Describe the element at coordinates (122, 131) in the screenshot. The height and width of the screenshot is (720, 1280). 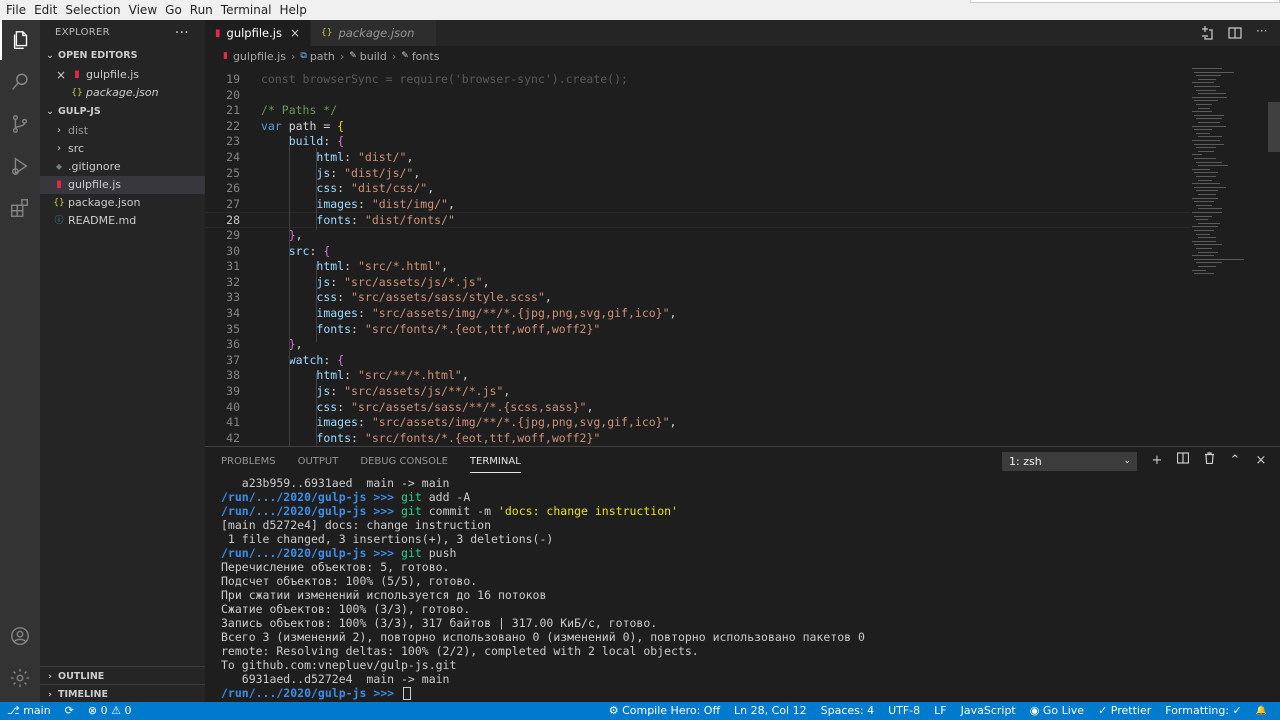
I see `tree-folder-dist: › dist` at that location.